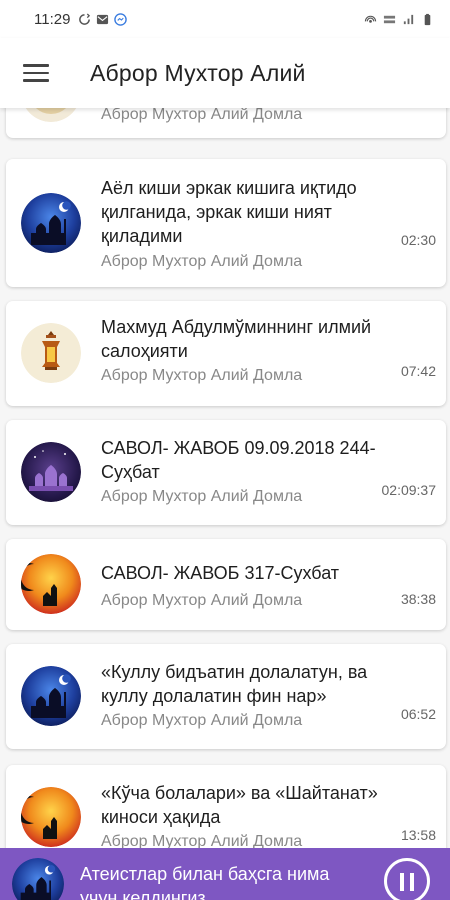 This screenshot has height=900, width=450. What do you see at coordinates (36, 73) in the screenshot?
I see `hamburger-menu-icon` at bounding box center [36, 73].